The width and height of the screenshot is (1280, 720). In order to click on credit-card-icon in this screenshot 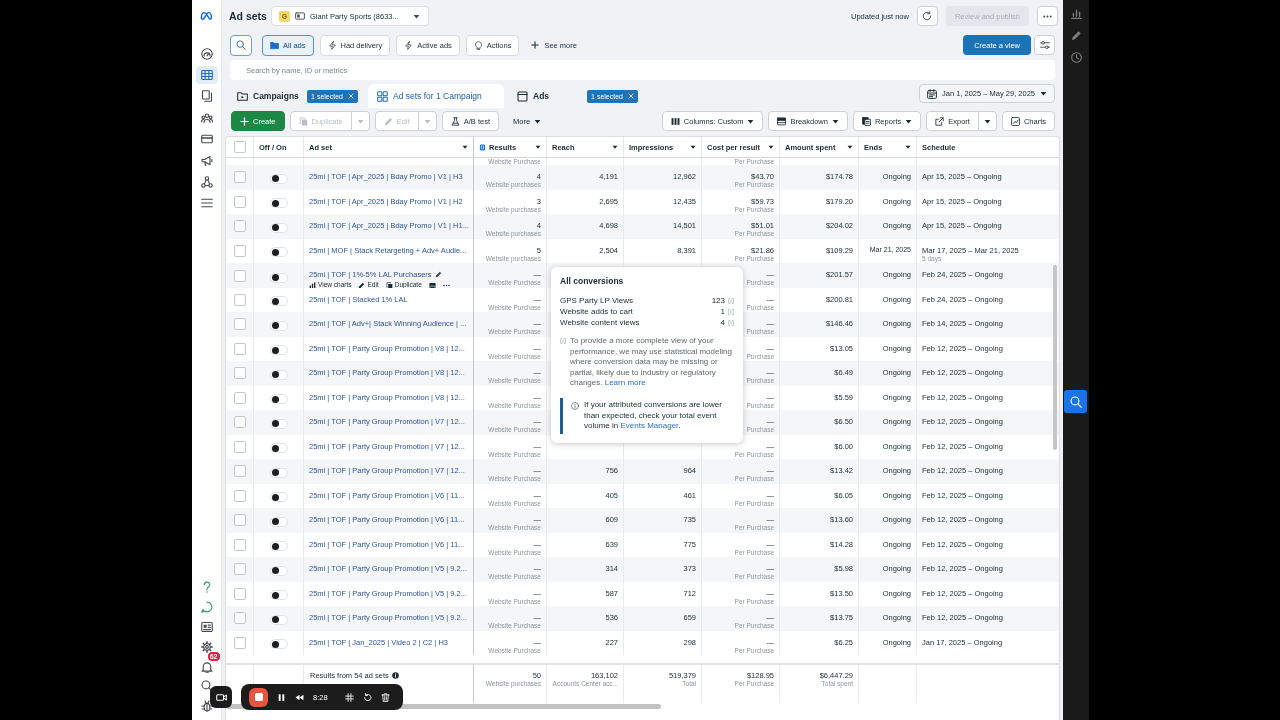, I will do `click(206, 139)`.